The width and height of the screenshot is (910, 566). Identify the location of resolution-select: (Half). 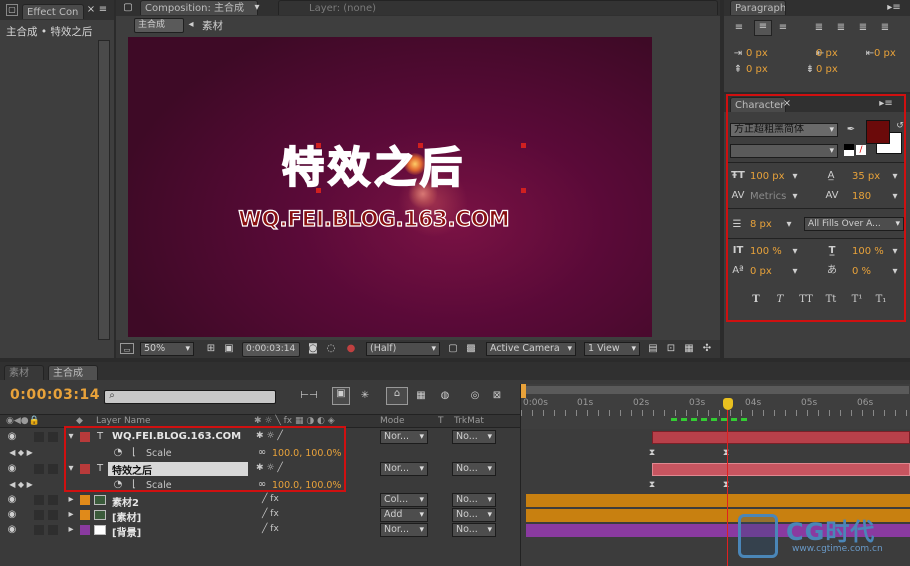
(403, 349).